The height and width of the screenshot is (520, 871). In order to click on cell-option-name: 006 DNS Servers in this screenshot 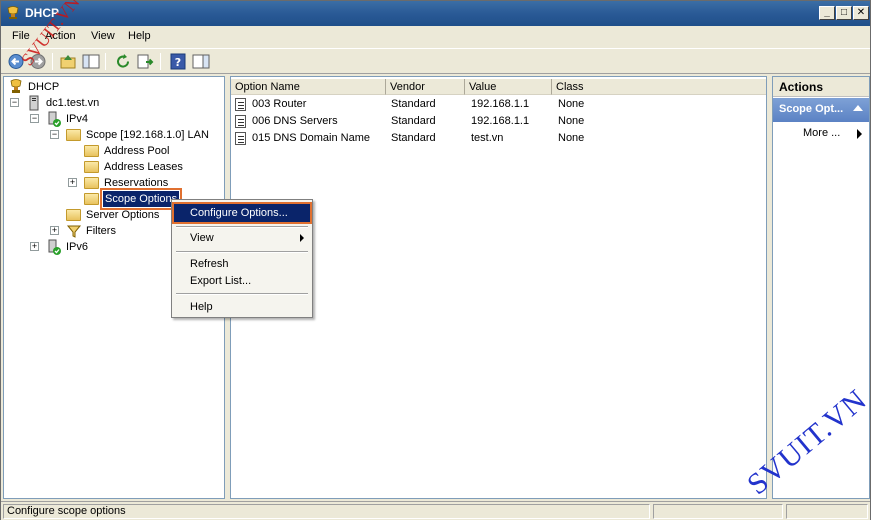, I will do `click(295, 121)`.